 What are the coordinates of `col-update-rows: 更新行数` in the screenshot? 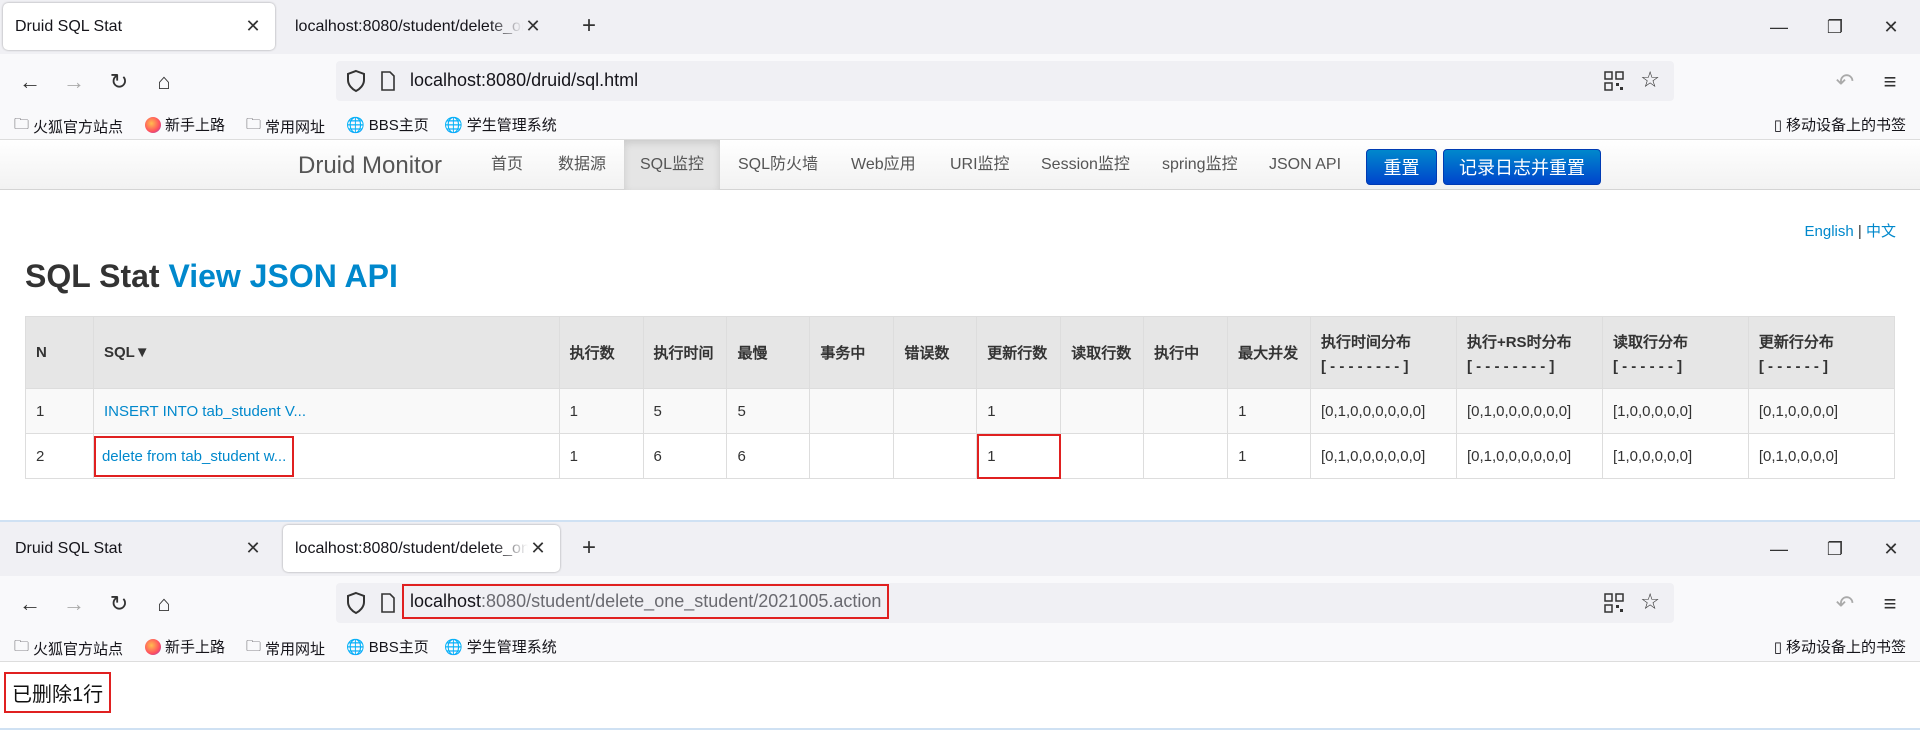 It's located at (1019, 352).